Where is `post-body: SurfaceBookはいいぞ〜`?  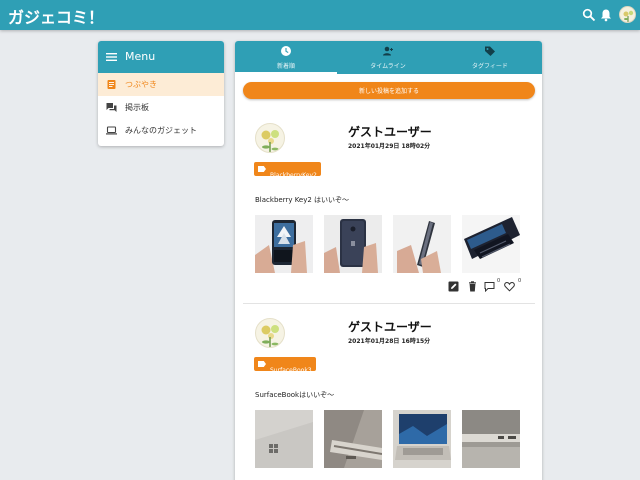
post-body: SurfaceBookはいいぞ〜 is located at coordinates (295, 395).